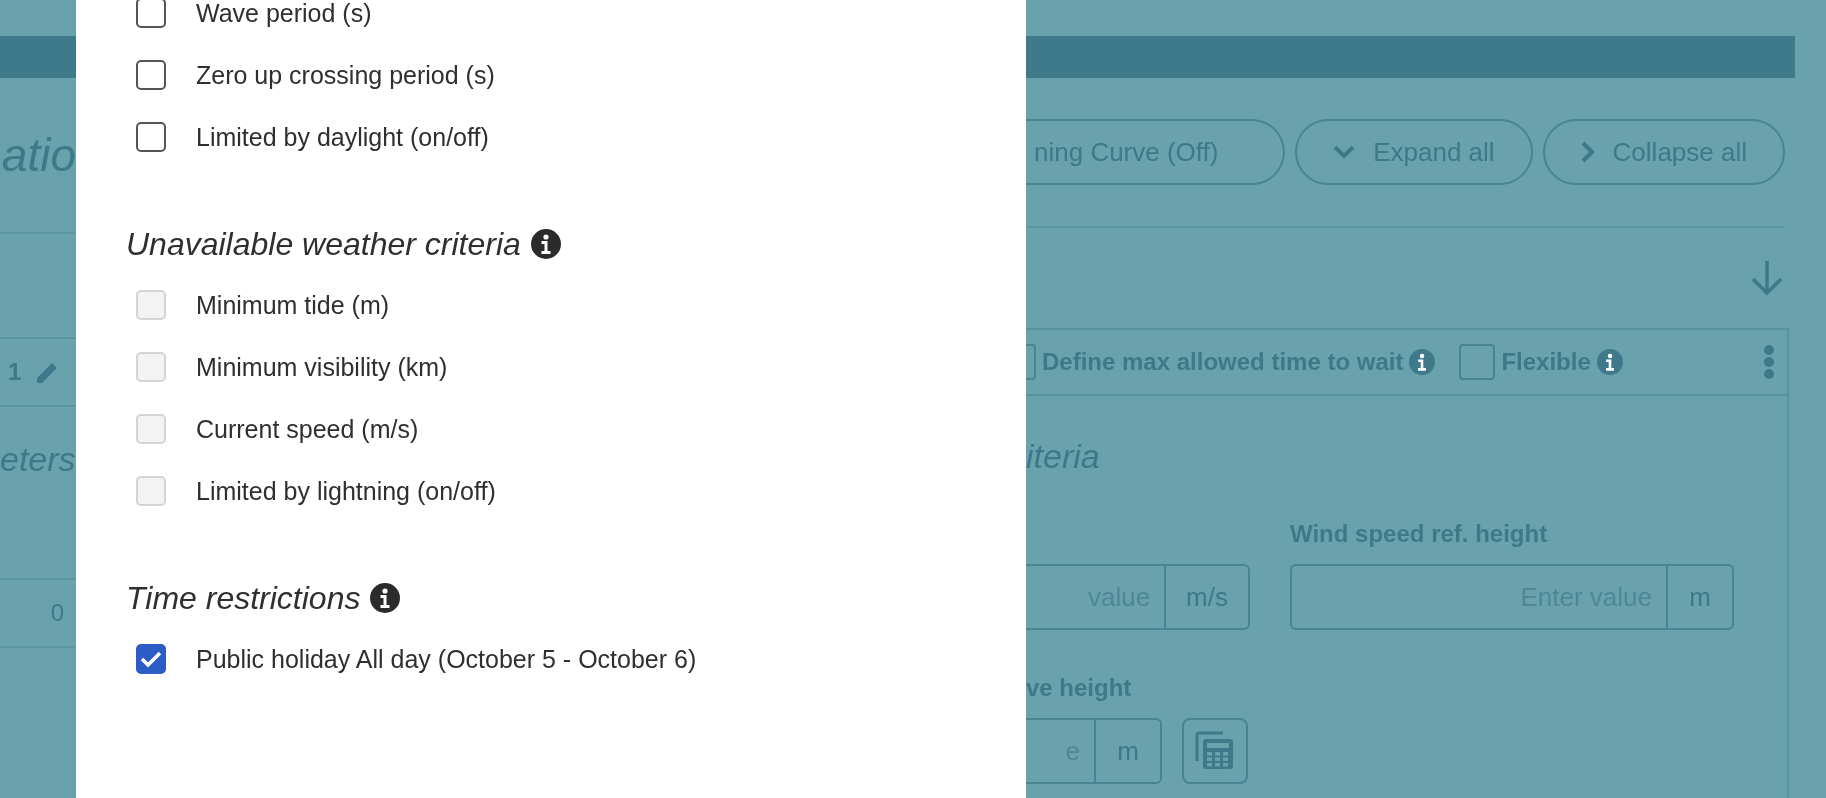 The image size is (1826, 798). Describe the element at coordinates (345, 75) in the screenshot. I see `checkbox-label: Zero up crossing period (s)` at that location.